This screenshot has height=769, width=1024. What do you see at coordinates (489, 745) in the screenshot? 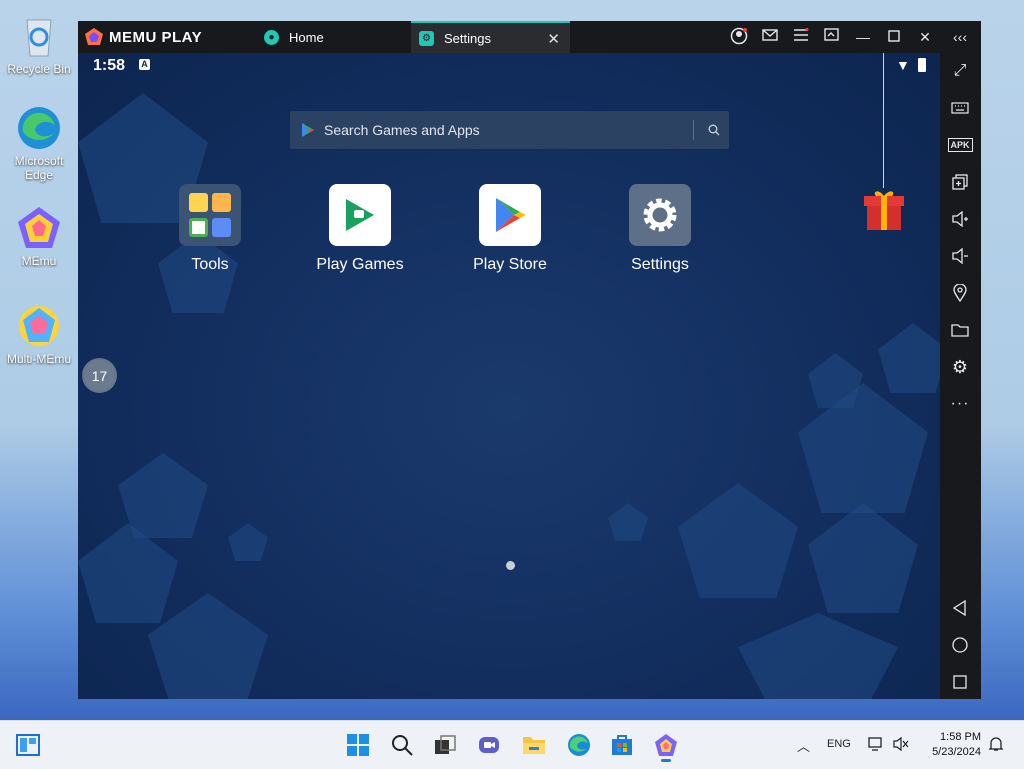
I see `teams-chat-icon` at bounding box center [489, 745].